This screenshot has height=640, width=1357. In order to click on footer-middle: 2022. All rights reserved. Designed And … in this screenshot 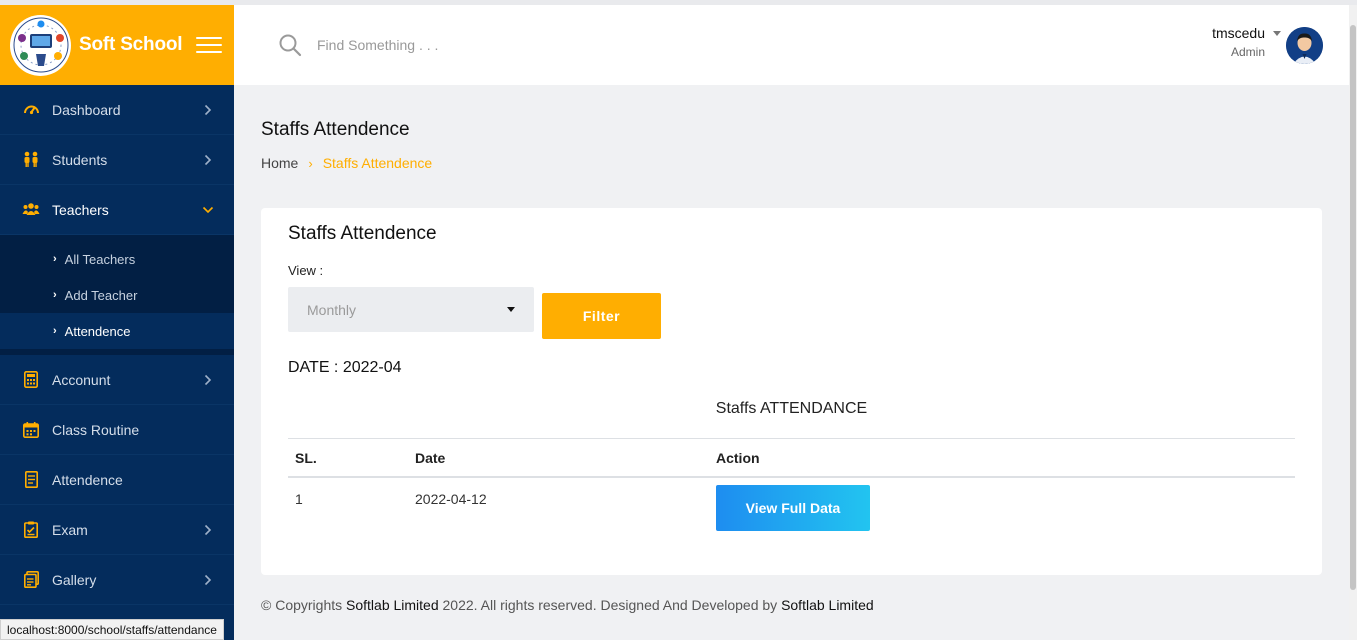, I will do `click(610, 605)`.